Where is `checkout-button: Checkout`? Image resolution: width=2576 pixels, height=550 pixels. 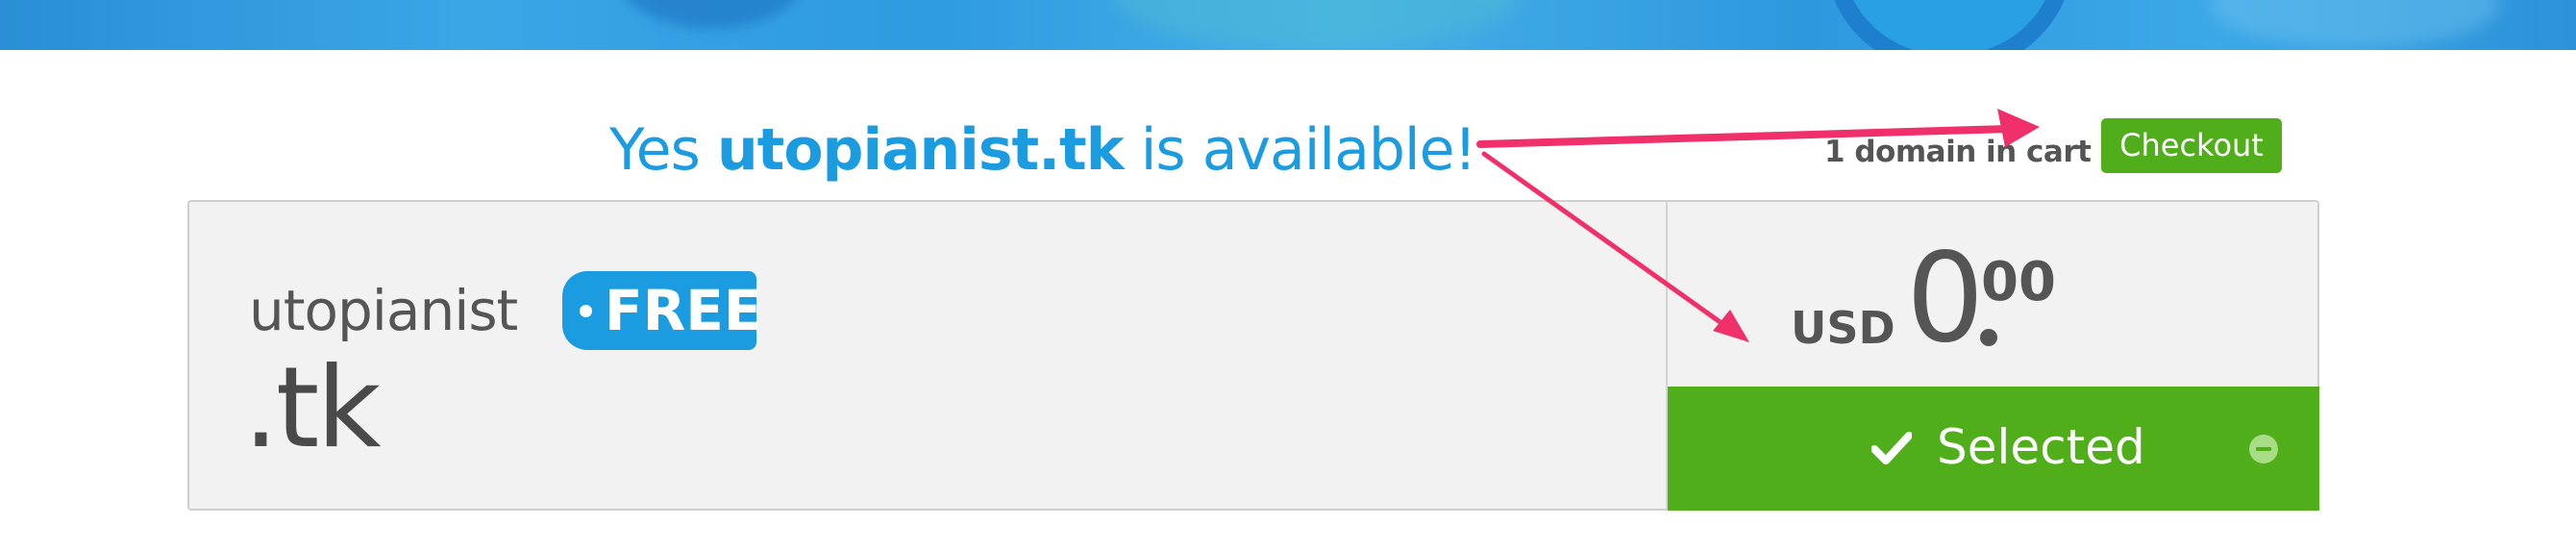
checkout-button: Checkout is located at coordinates (2191, 145).